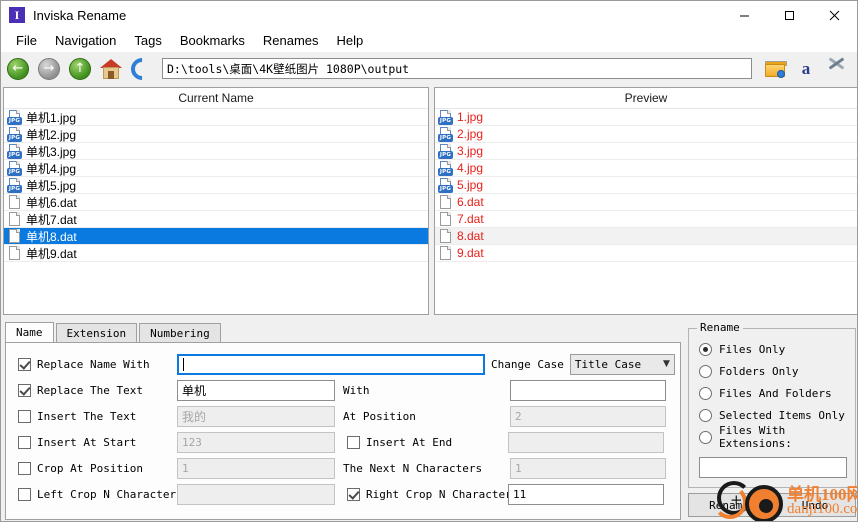 The image size is (858, 522). What do you see at coordinates (834, 15) in the screenshot?
I see `close-button` at bounding box center [834, 15].